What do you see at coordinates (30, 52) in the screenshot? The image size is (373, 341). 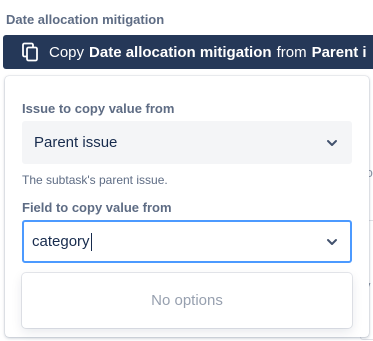 I see `copy-icon` at bounding box center [30, 52].